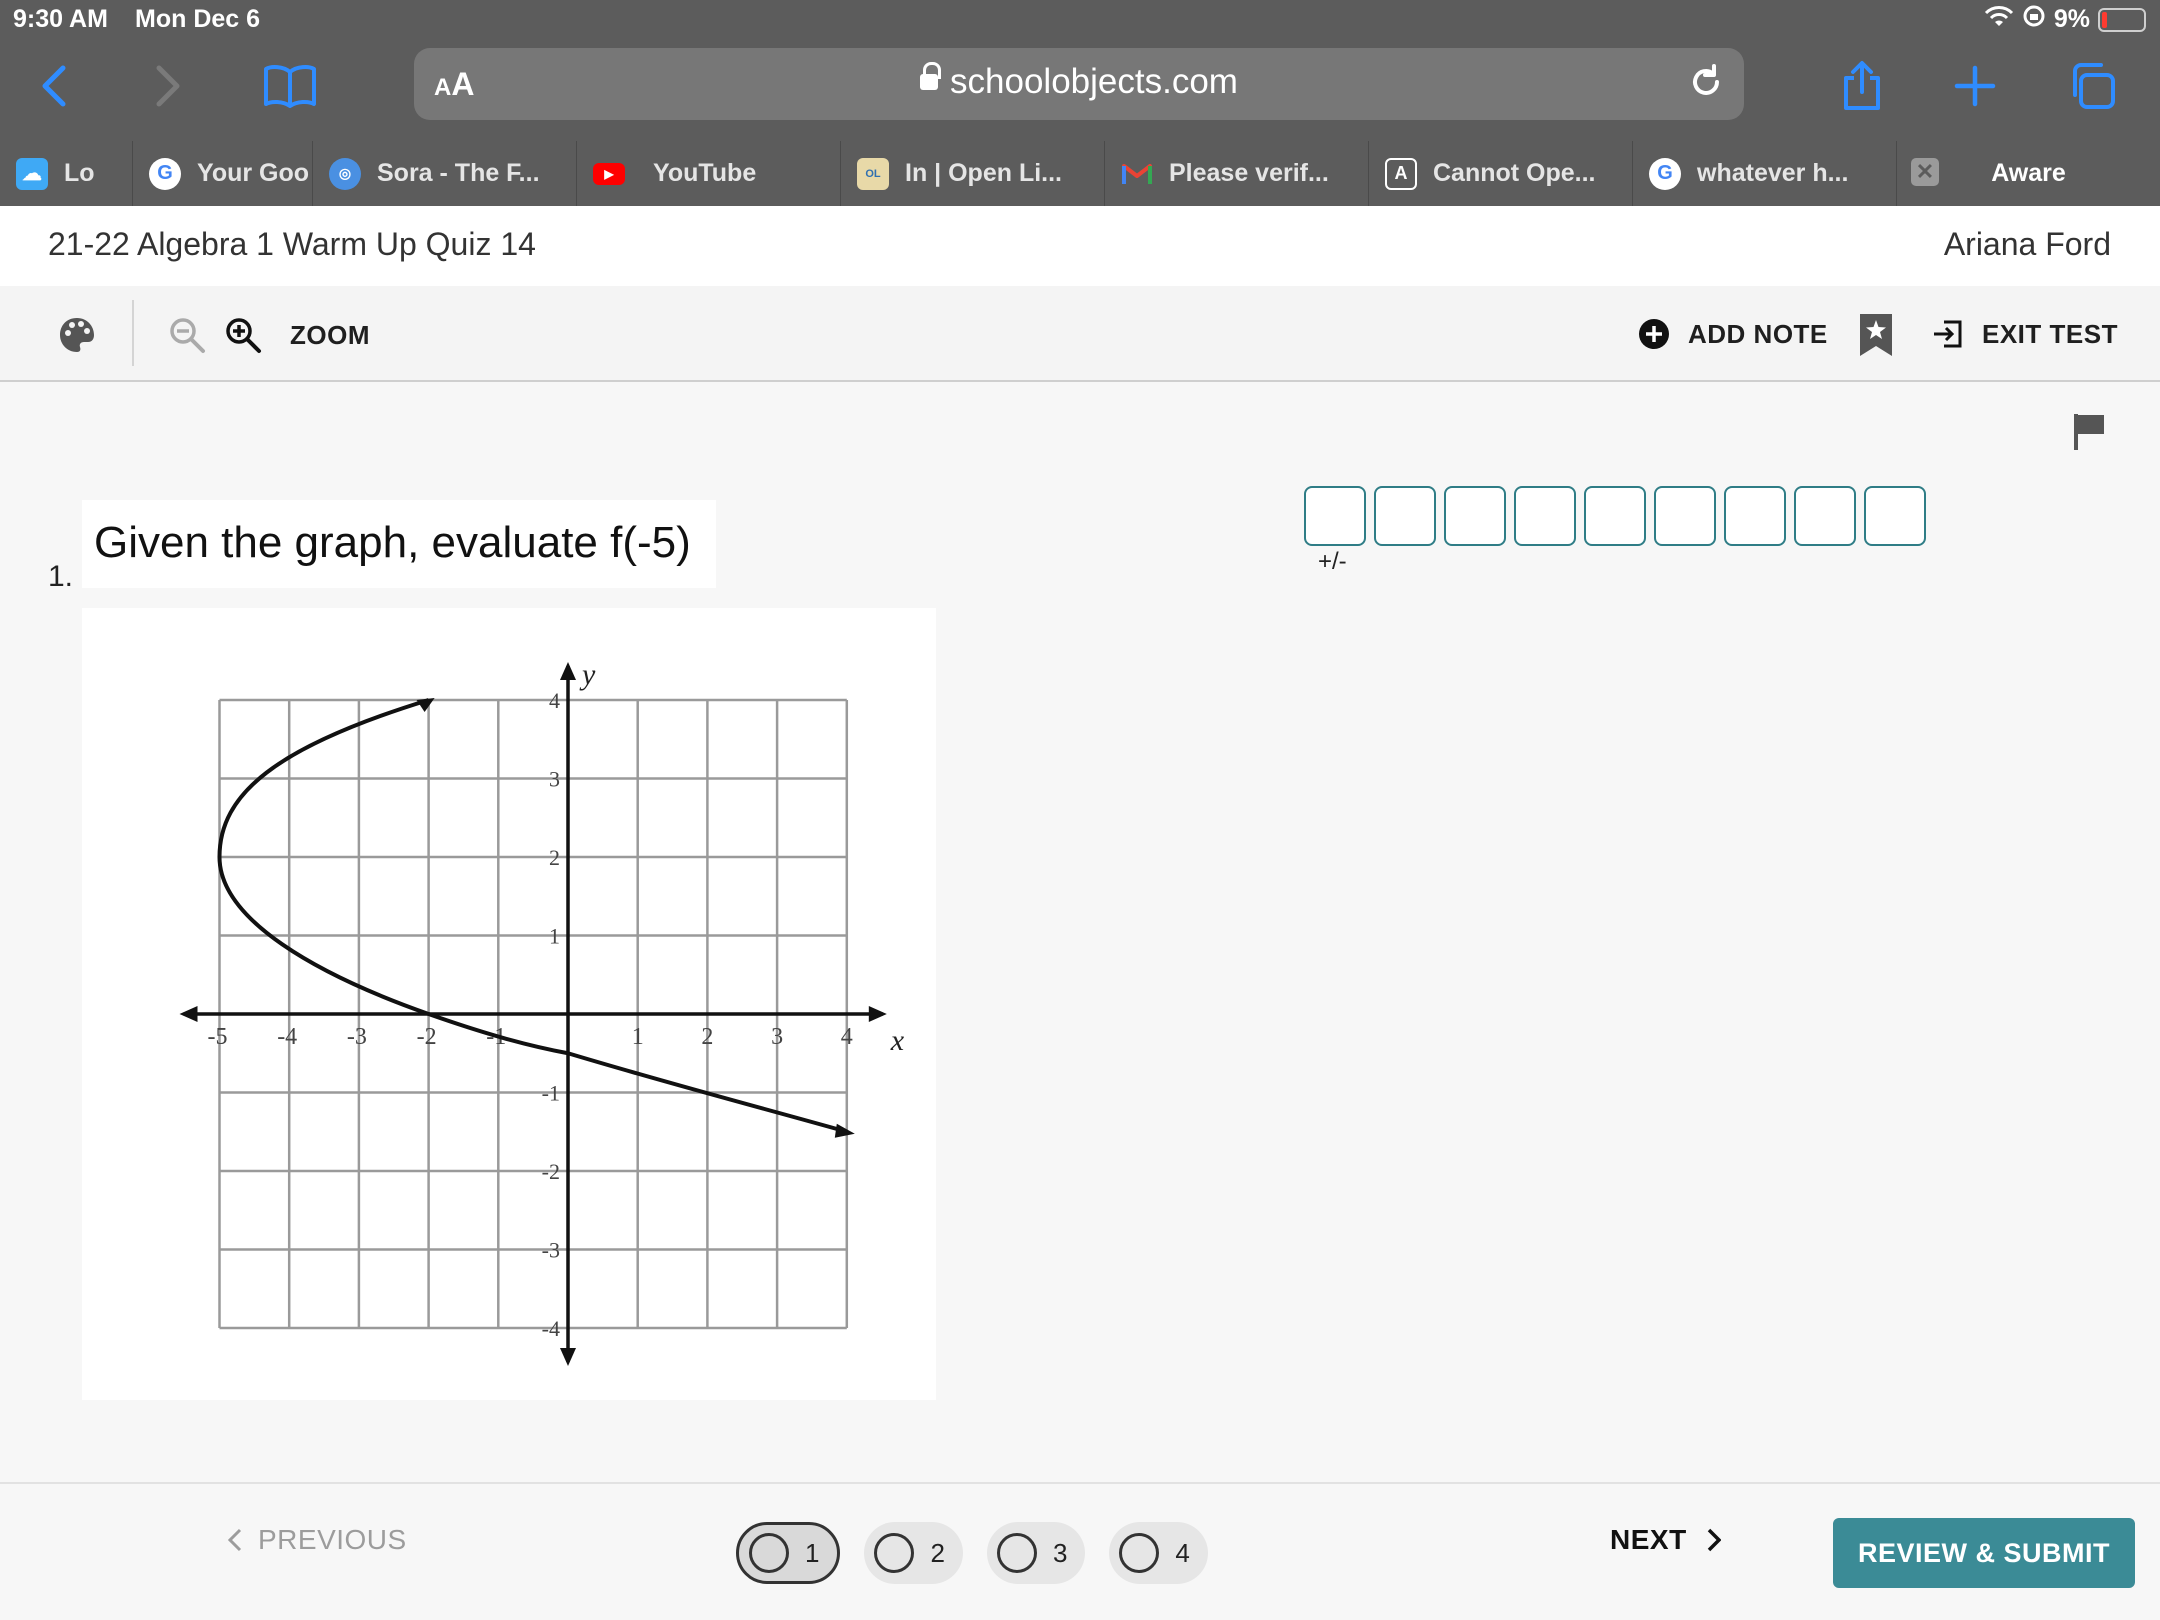 This screenshot has height=1620, width=2160. Describe the element at coordinates (1665, 173) in the screenshot. I see `google-icon: G` at that location.